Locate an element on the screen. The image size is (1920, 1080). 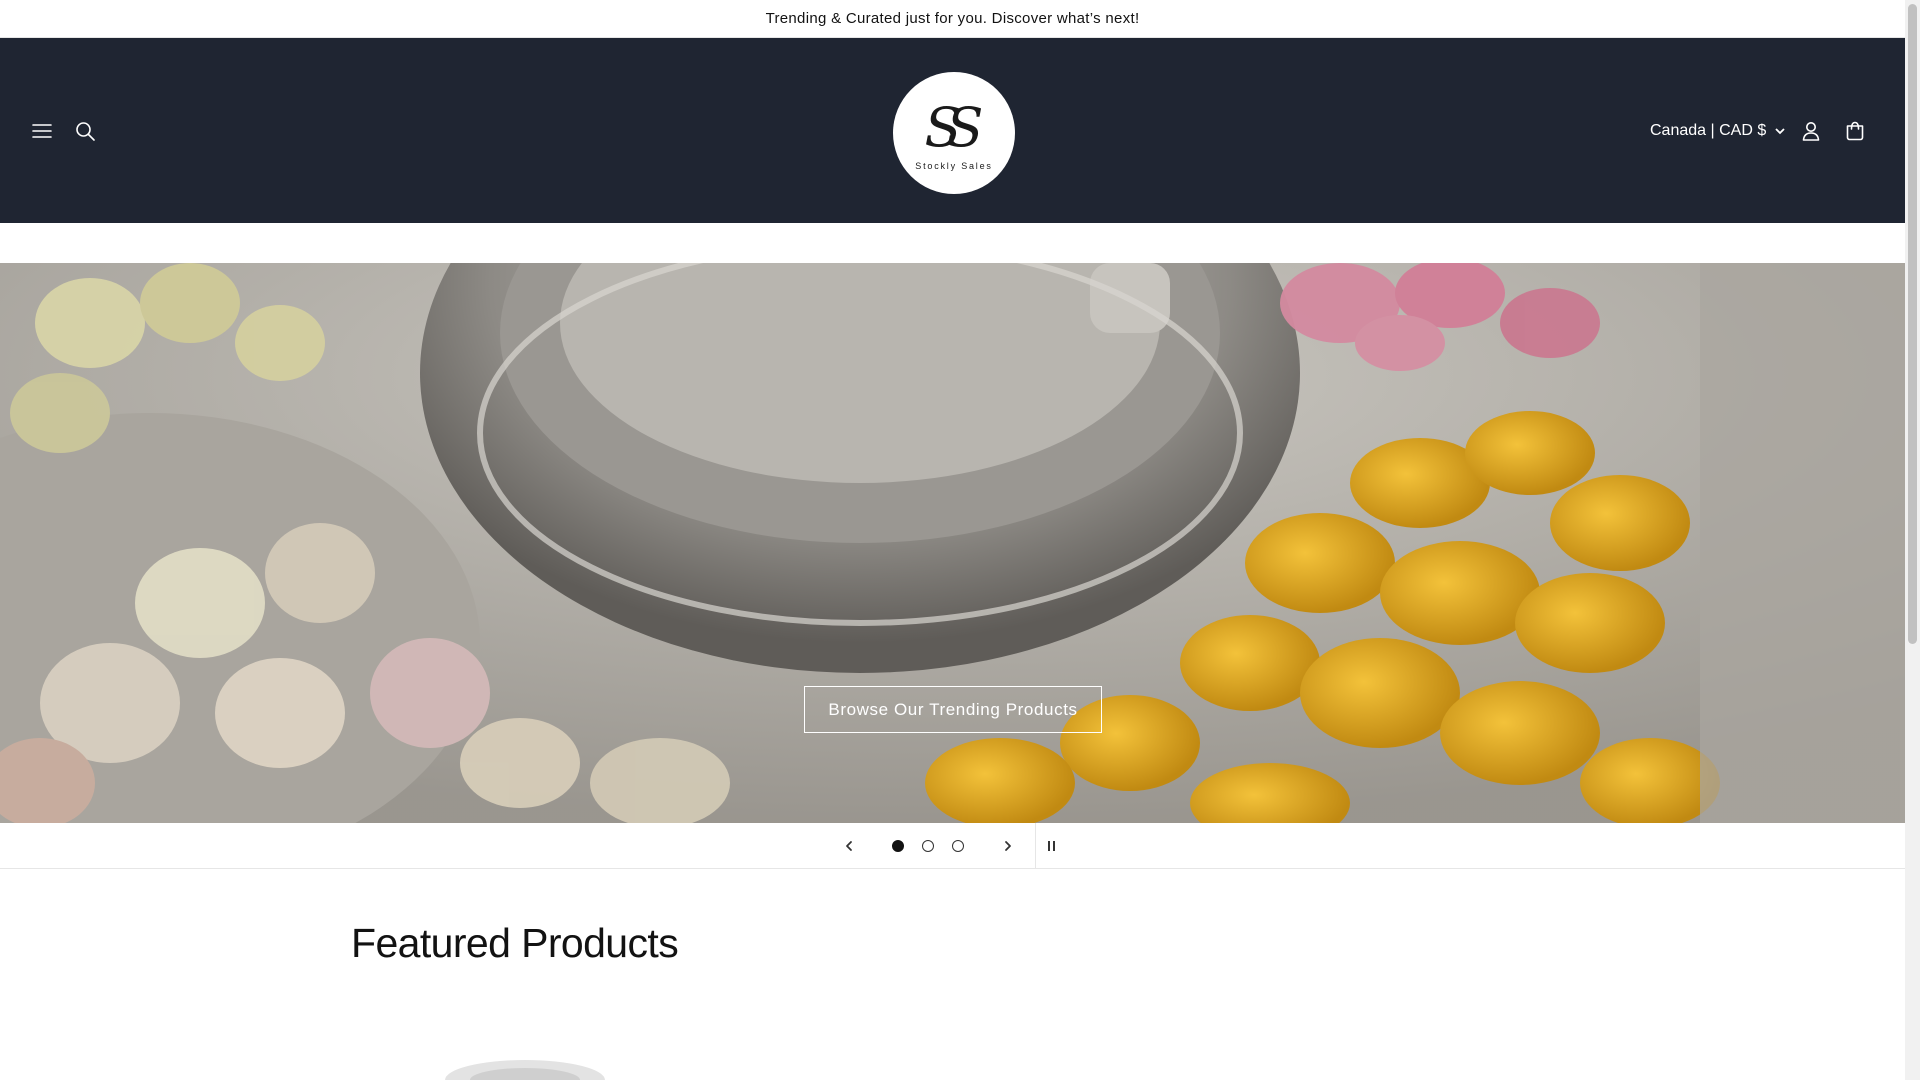
site-logo: SS Stockly Sales is located at coordinates (954, 133).